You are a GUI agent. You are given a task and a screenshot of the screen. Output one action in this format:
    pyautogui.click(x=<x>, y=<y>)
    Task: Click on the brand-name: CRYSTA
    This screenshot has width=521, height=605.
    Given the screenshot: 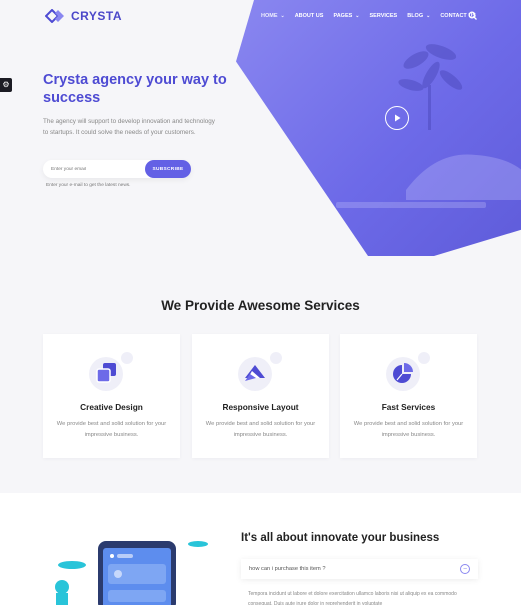 What is the action you would take?
    pyautogui.click(x=96, y=16)
    